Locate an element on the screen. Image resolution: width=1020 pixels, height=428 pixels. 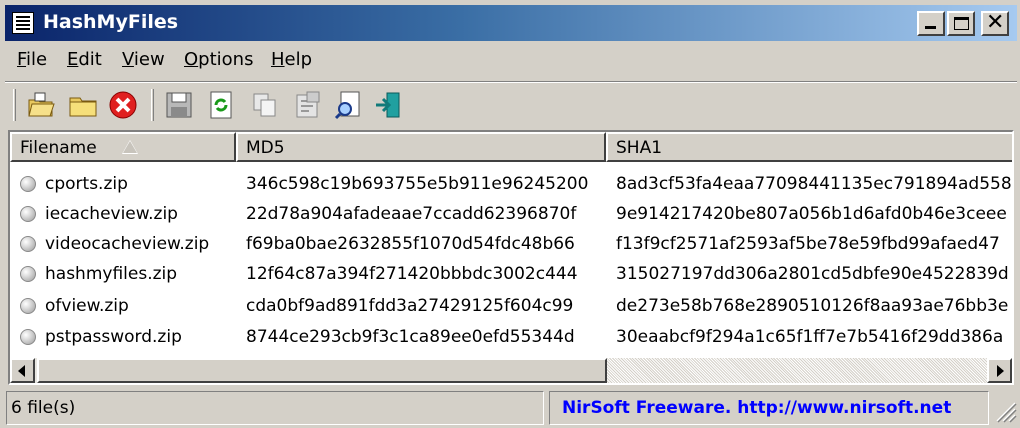
filename-cell: hashmyfiles.zip is located at coordinates (111, 274).